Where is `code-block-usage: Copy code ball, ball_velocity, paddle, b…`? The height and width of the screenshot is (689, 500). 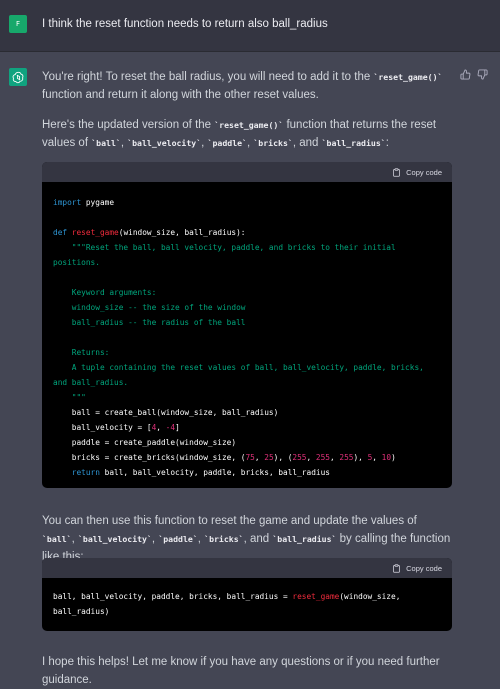 code-block-usage: Copy code ball, ball_velocity, paddle, b… is located at coordinates (247, 594).